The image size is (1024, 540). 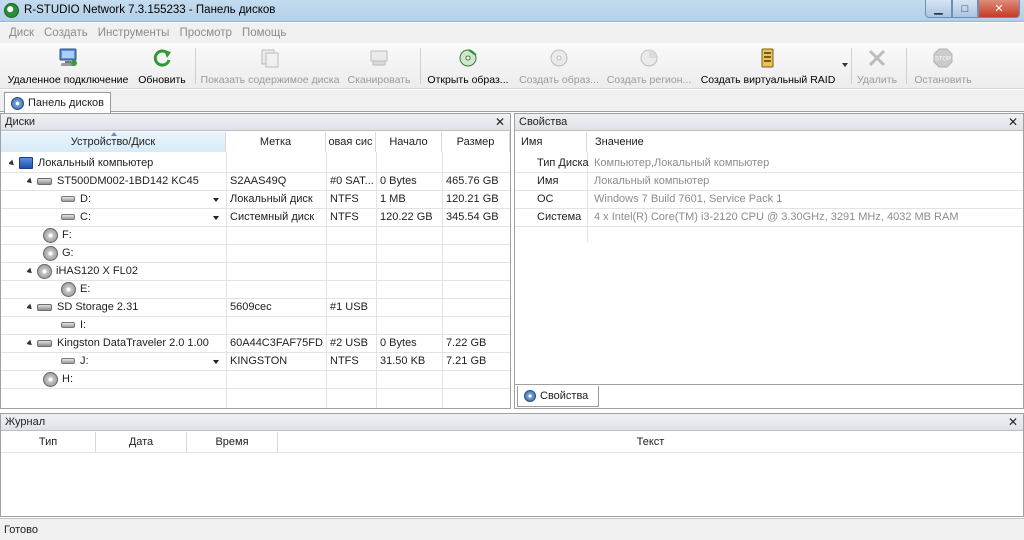 What do you see at coordinates (58, 379) in the screenshot?
I see `table-row-drive-h: H:` at bounding box center [58, 379].